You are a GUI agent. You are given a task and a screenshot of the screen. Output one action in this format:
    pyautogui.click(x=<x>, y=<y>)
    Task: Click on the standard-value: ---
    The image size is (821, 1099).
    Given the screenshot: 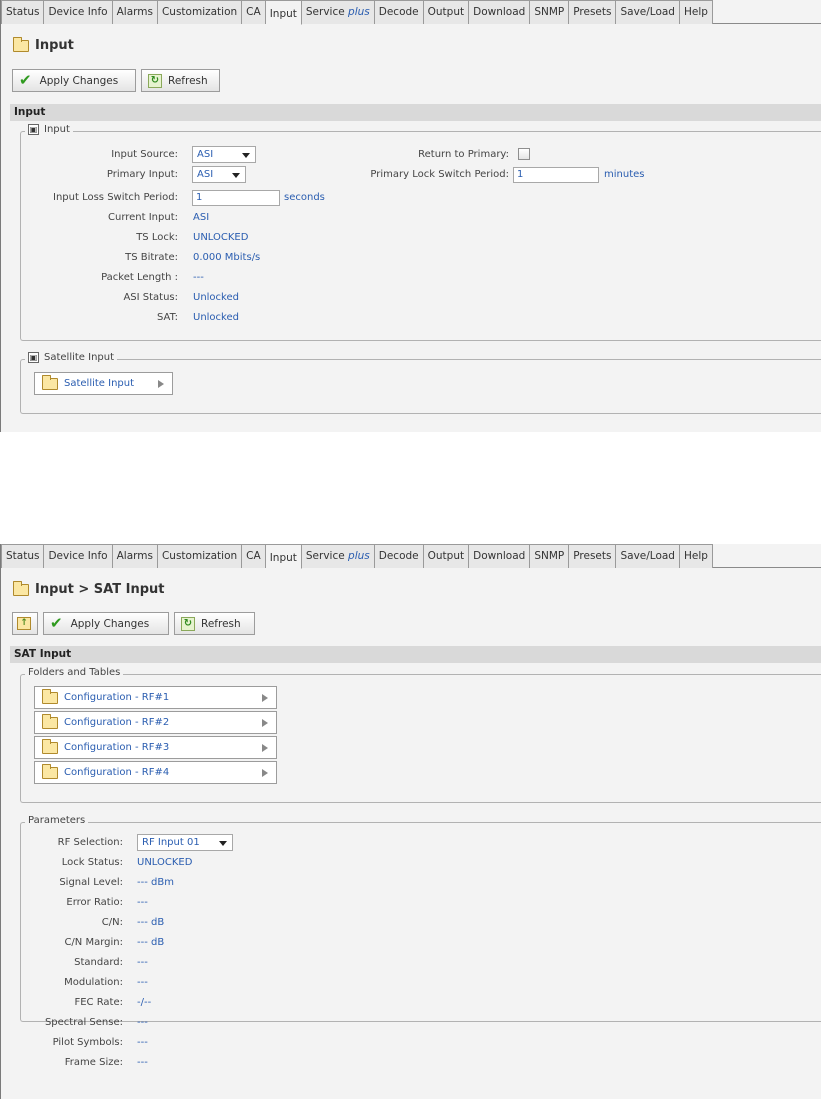 What is the action you would take?
    pyautogui.click(x=142, y=962)
    